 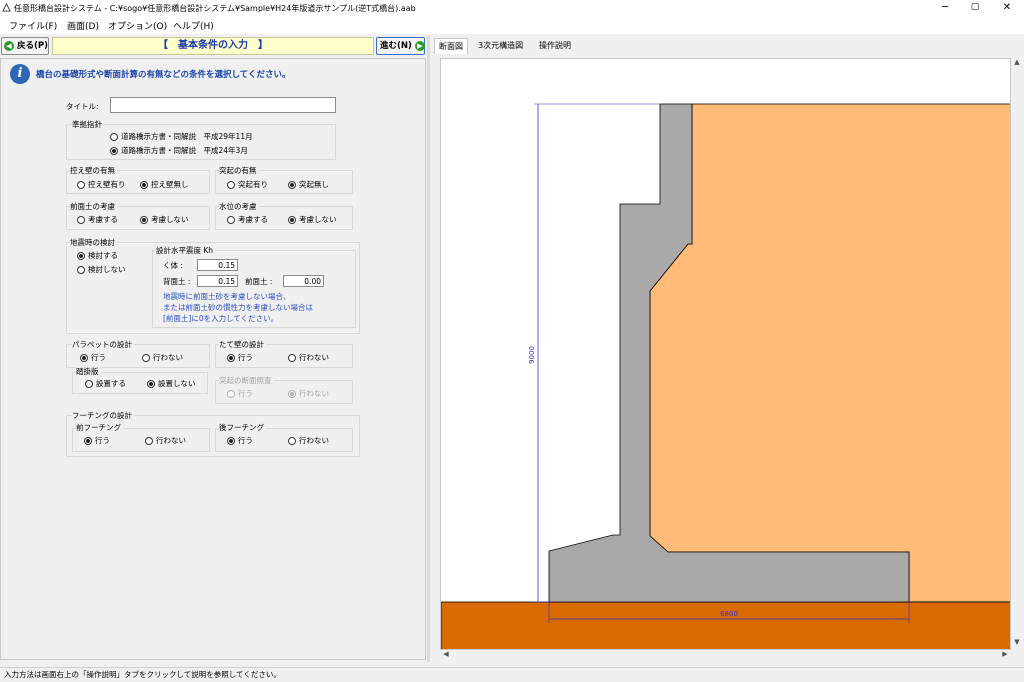 I want to click on approach-slab-no-label: 設置しない, so click(x=177, y=383).